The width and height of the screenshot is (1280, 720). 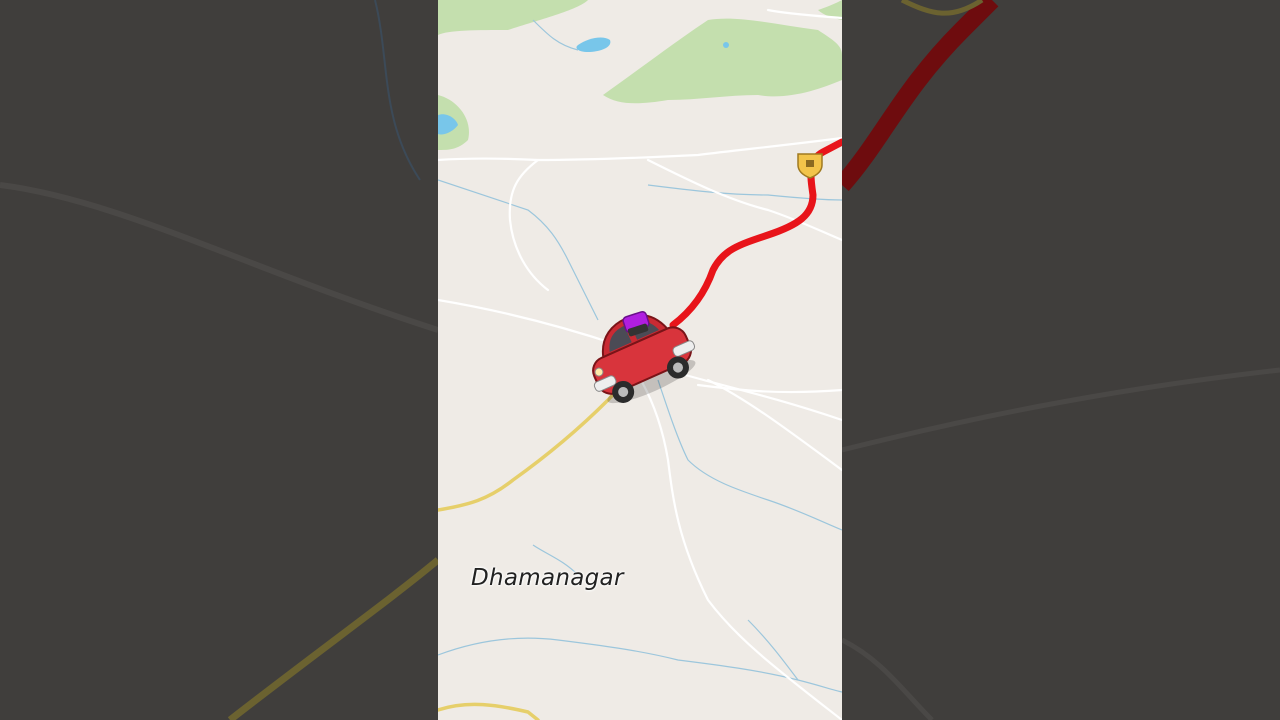 I want to click on red-car-icon, so click(x=644, y=357).